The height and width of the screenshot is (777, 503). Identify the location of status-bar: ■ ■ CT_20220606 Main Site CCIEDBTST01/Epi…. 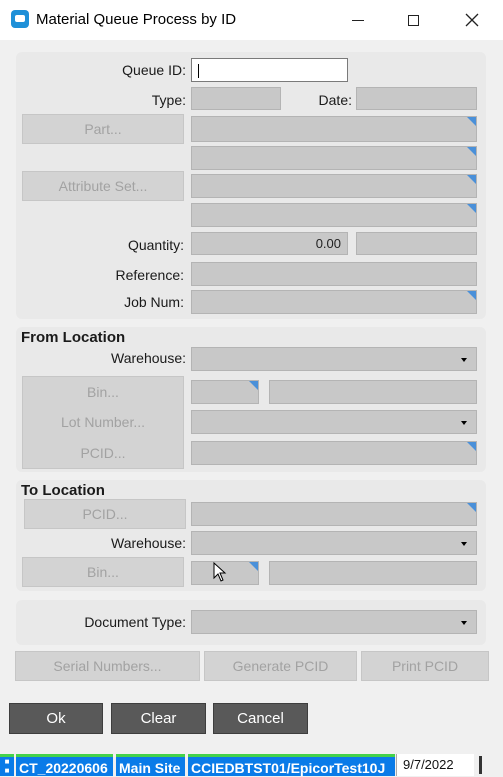
(251, 765).